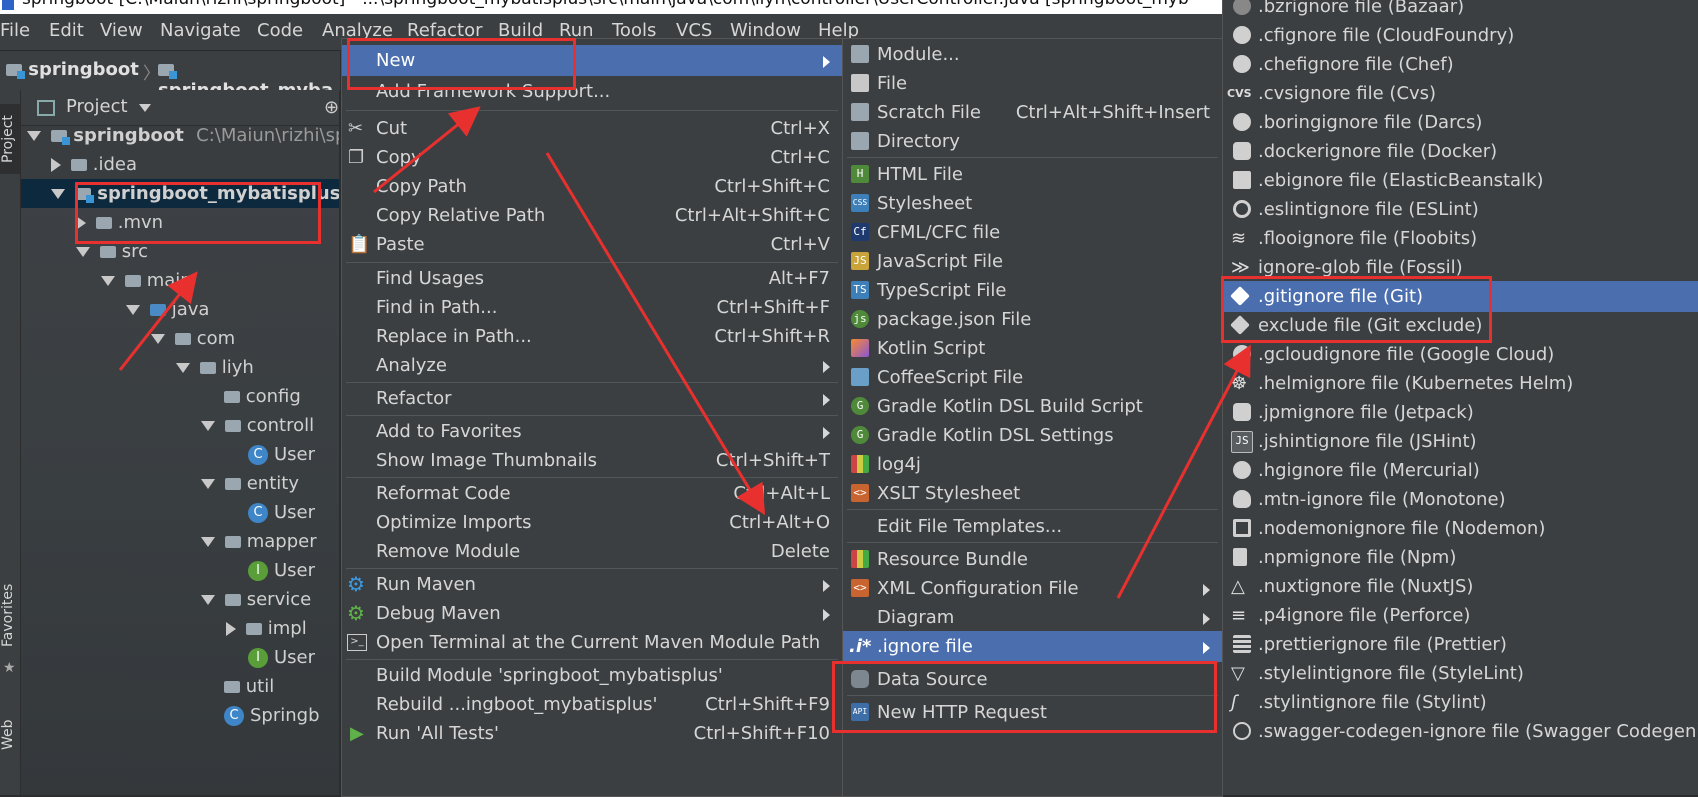 This screenshot has height=797, width=1698. I want to click on annotation-arrow-to-module, so click(158, 321).